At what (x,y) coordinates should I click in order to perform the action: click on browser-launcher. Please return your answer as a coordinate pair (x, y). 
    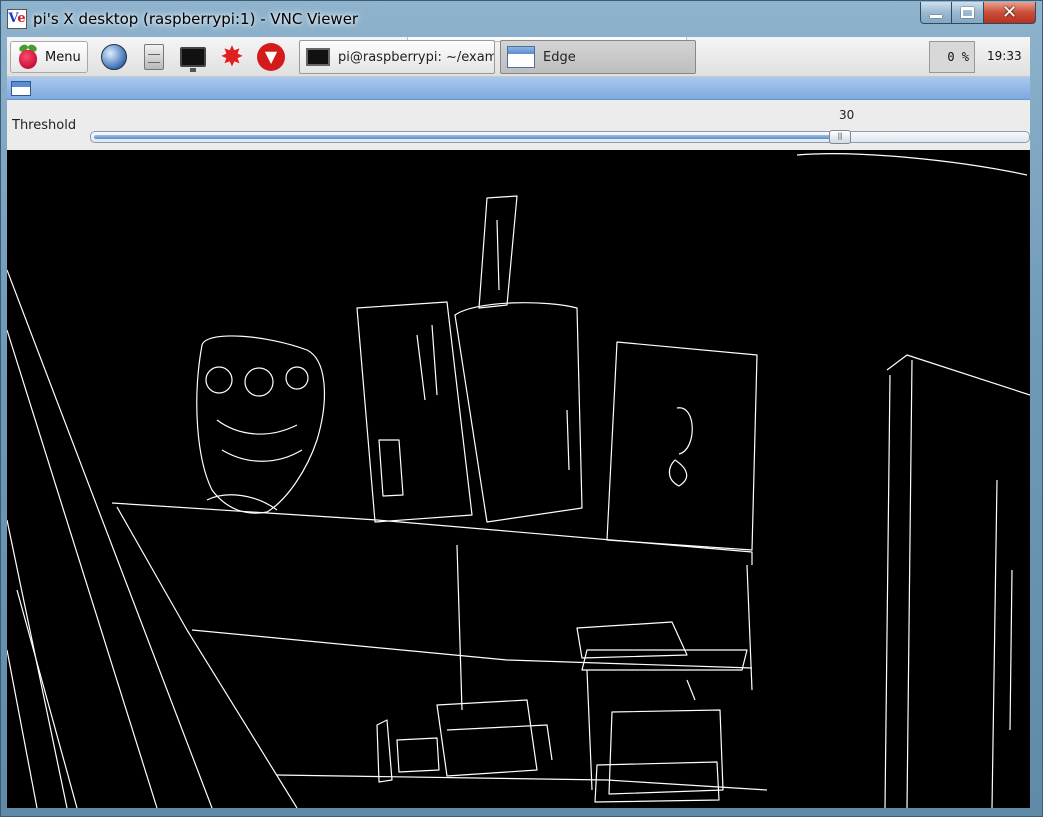
    Looking at the image, I should click on (114, 57).